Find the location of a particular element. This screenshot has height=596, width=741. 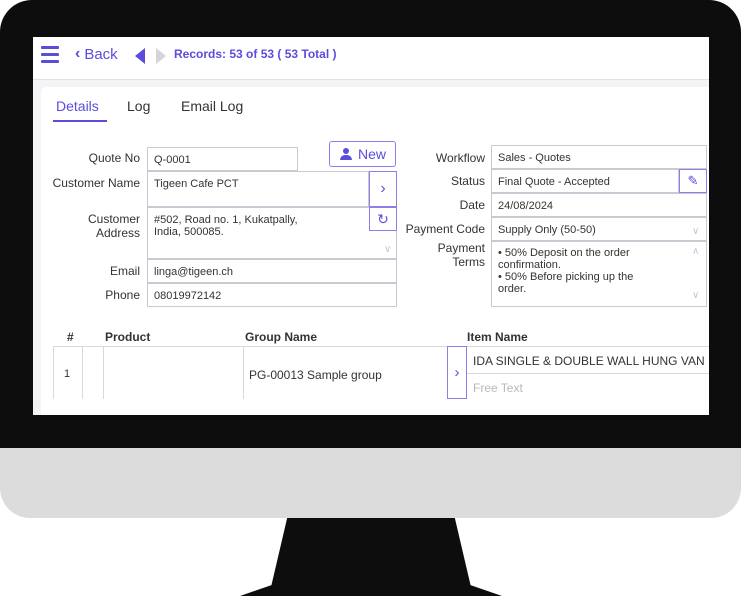

payment-code-label: Payment Code is located at coordinates (445, 229).